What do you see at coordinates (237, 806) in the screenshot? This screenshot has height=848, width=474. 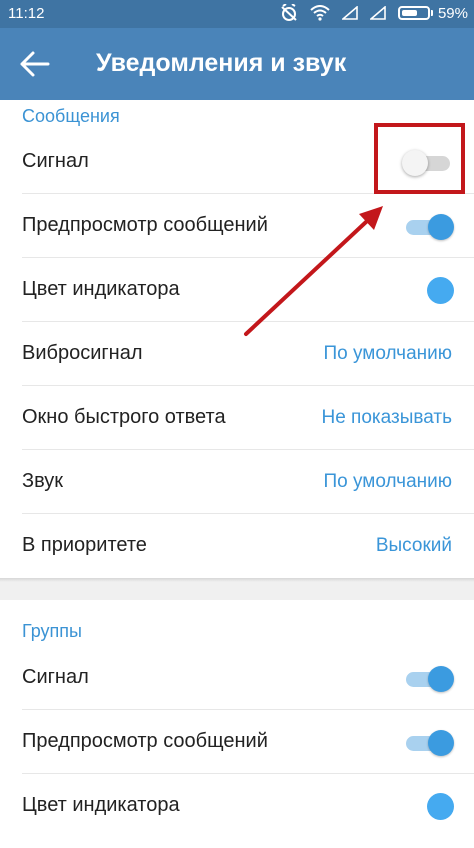 I see `row-groups-led-color: Цвет индикатора` at bounding box center [237, 806].